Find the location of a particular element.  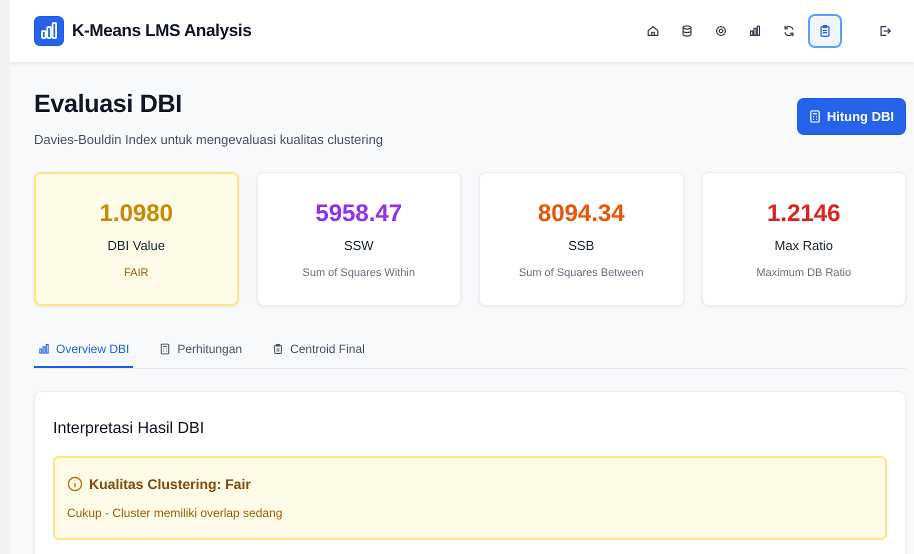

database-icon is located at coordinates (687, 31).